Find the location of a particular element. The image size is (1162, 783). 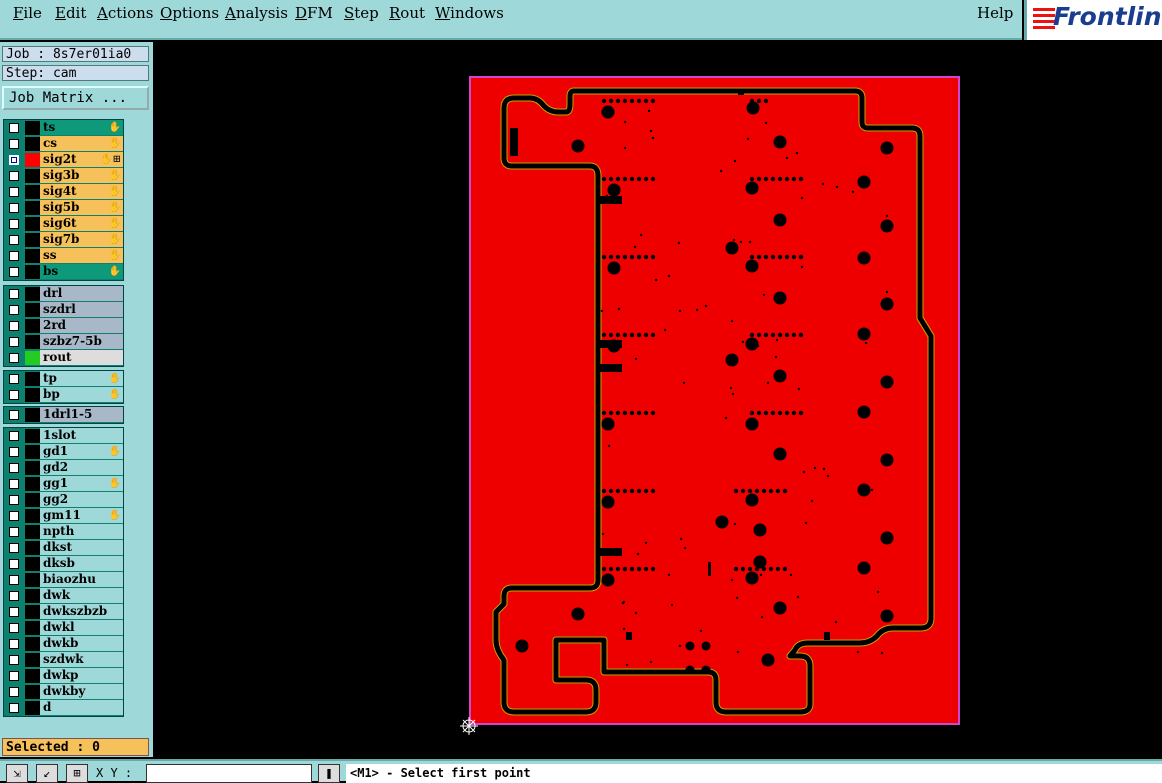

layer-row-dwk: dwk is located at coordinates (64, 596).